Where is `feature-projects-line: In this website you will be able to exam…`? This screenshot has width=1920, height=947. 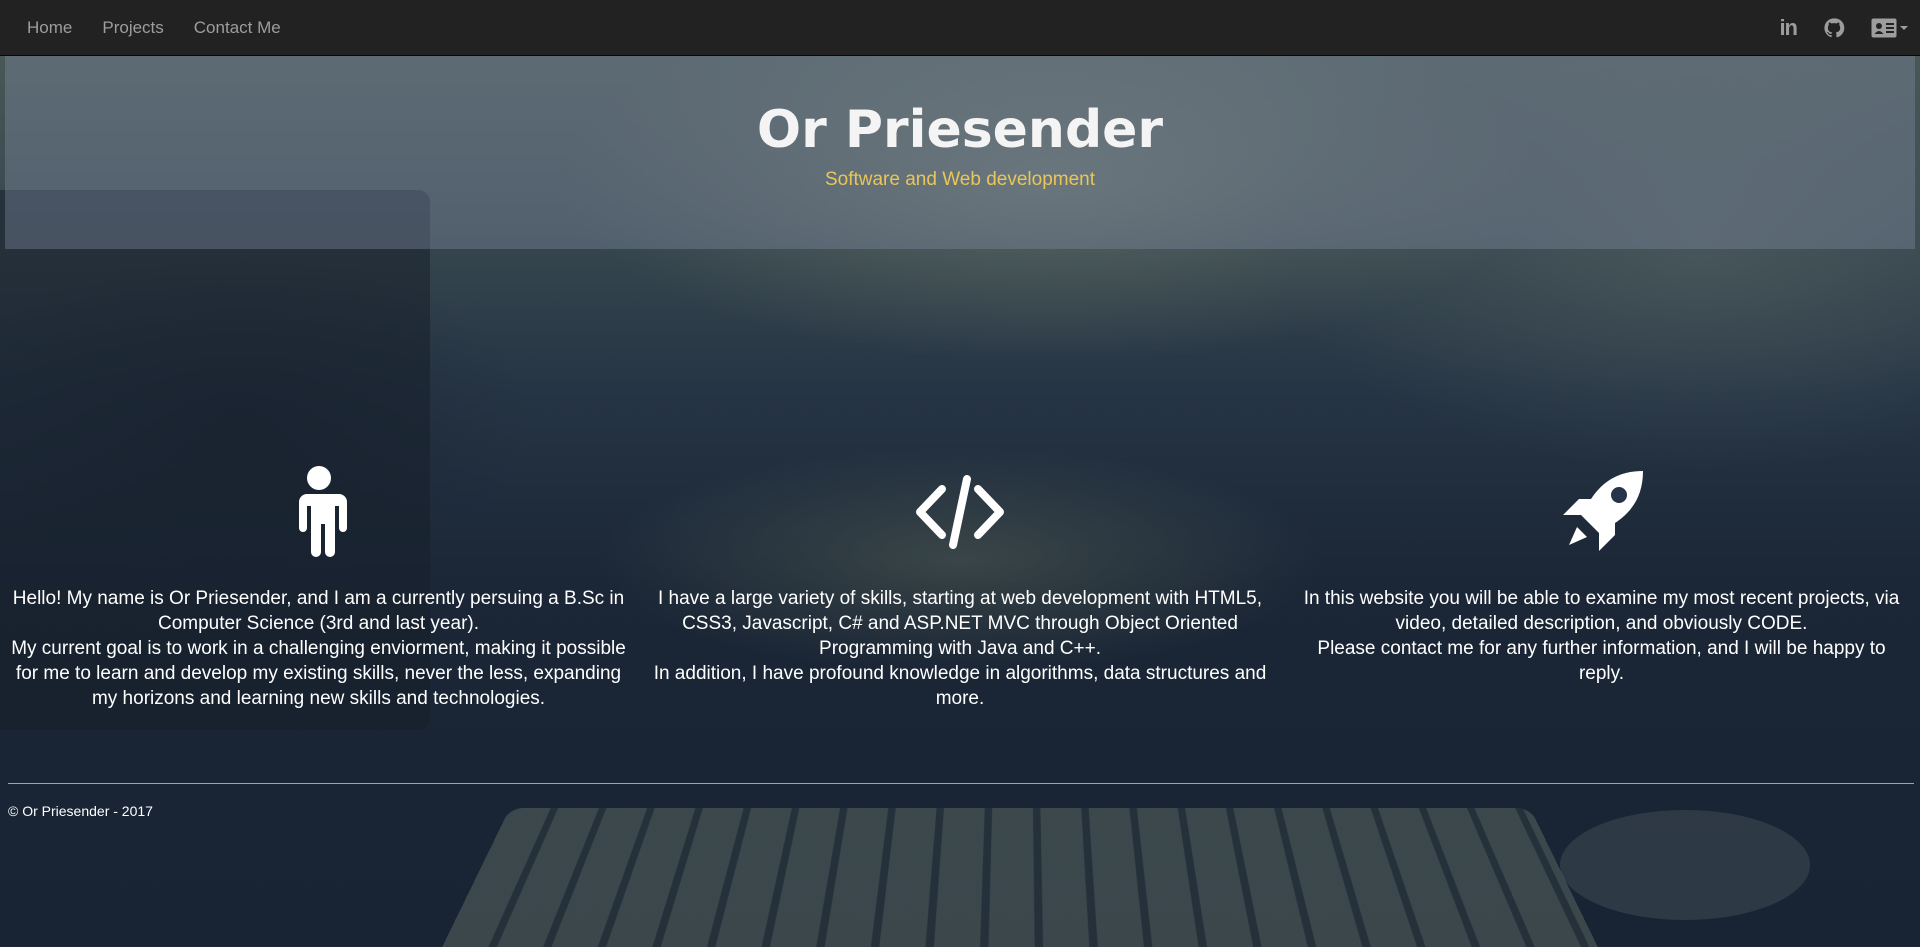
feature-projects-line: In this website you will be able to exam… is located at coordinates (1601, 611).